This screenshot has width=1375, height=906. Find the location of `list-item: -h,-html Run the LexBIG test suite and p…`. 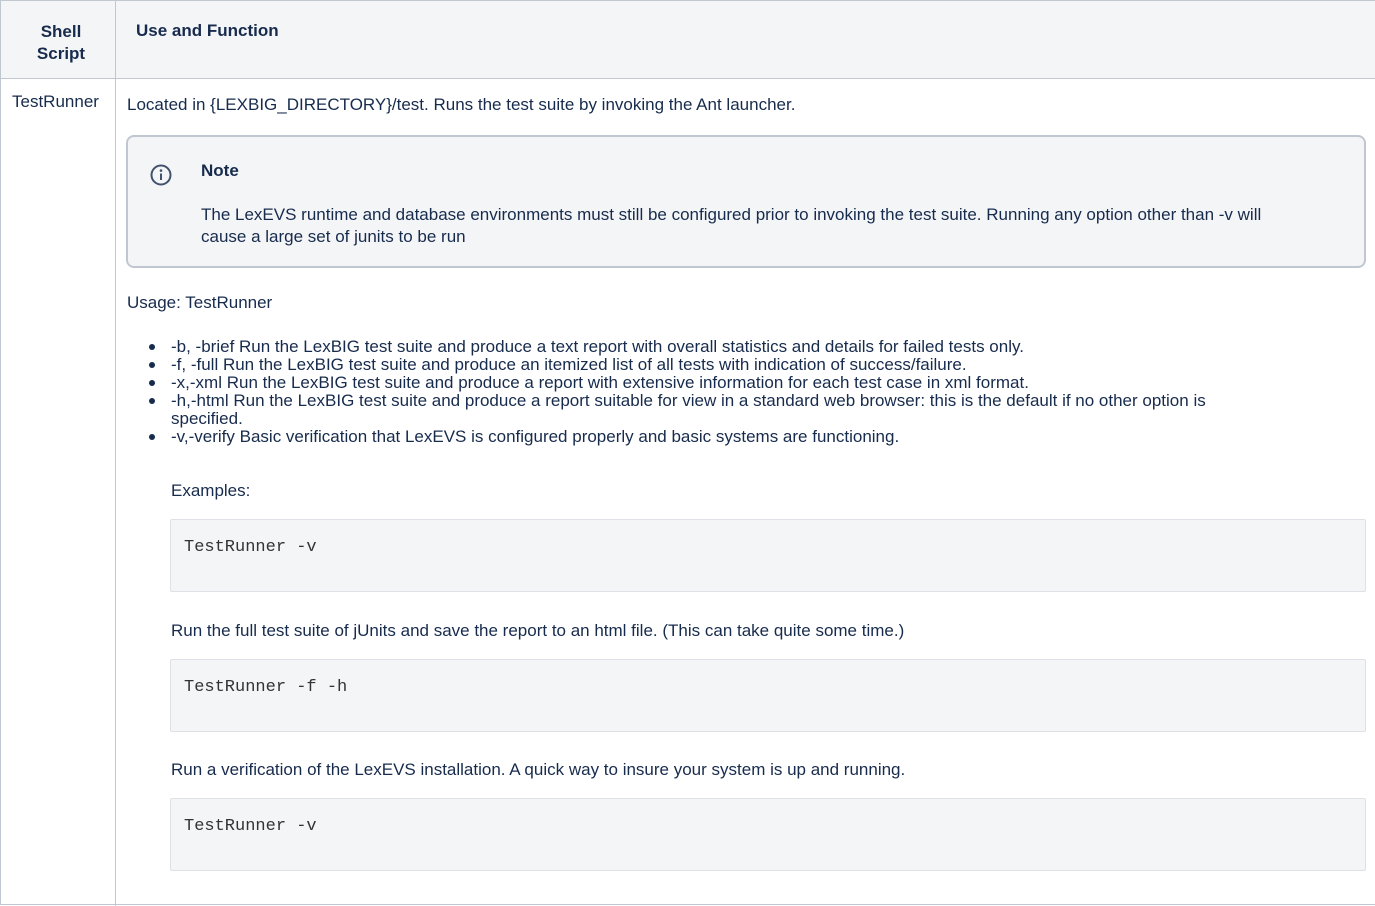

list-item: -h,-html Run the LexBIG test suite and p… is located at coordinates (695, 410).